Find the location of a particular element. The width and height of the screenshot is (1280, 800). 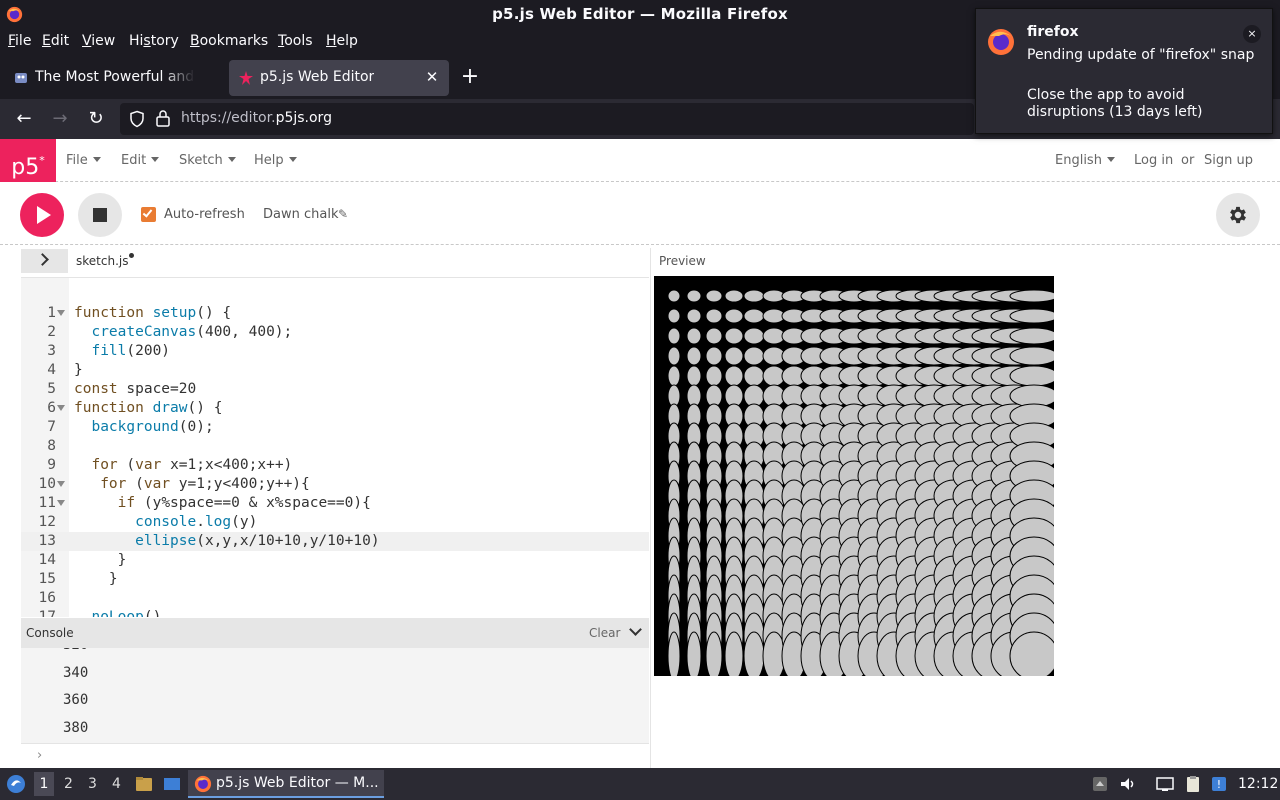

code-line: 17 noLoop() is located at coordinates (335, 612).